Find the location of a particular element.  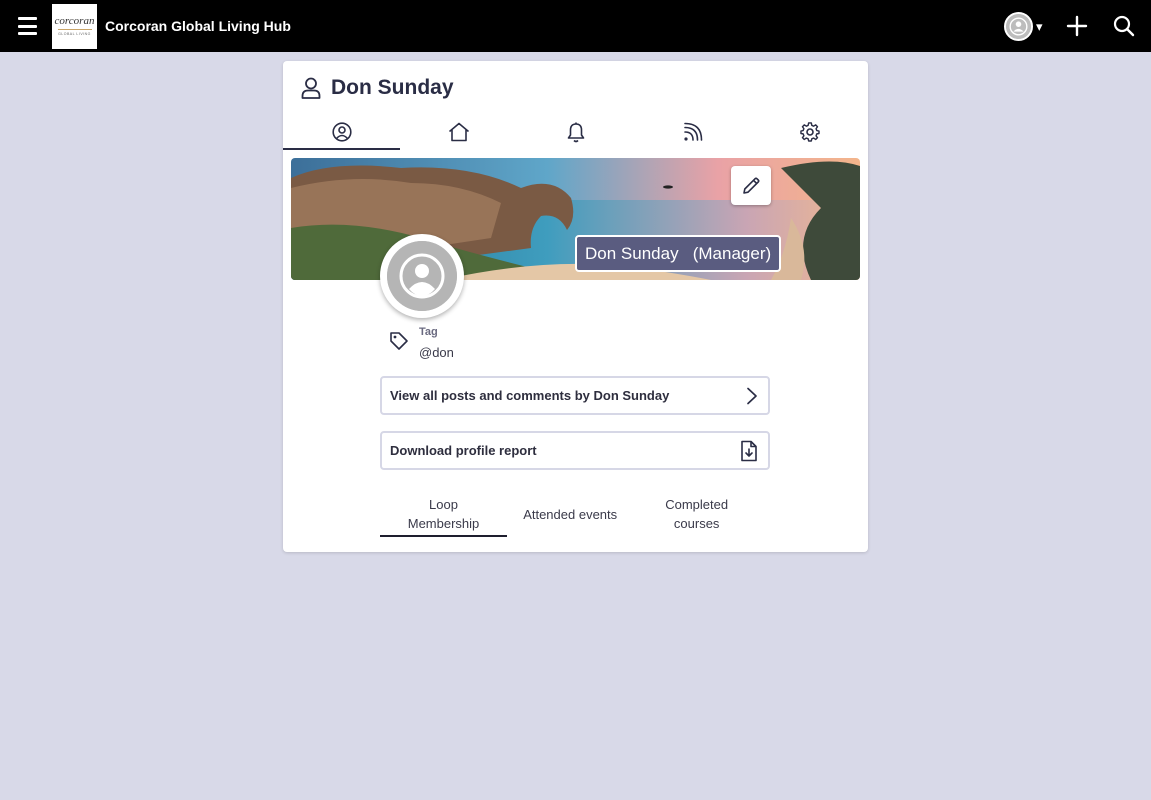

chevron-right-icon is located at coordinates (752, 395).